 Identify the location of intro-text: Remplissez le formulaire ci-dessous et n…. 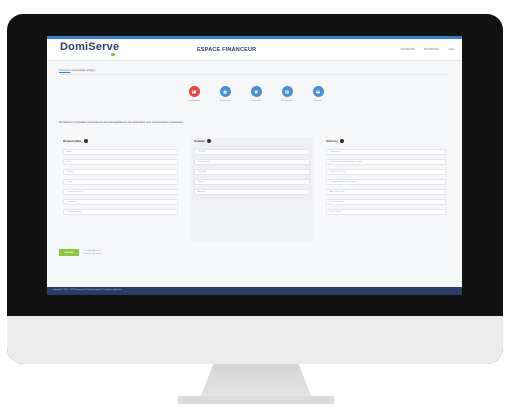
(121, 122).